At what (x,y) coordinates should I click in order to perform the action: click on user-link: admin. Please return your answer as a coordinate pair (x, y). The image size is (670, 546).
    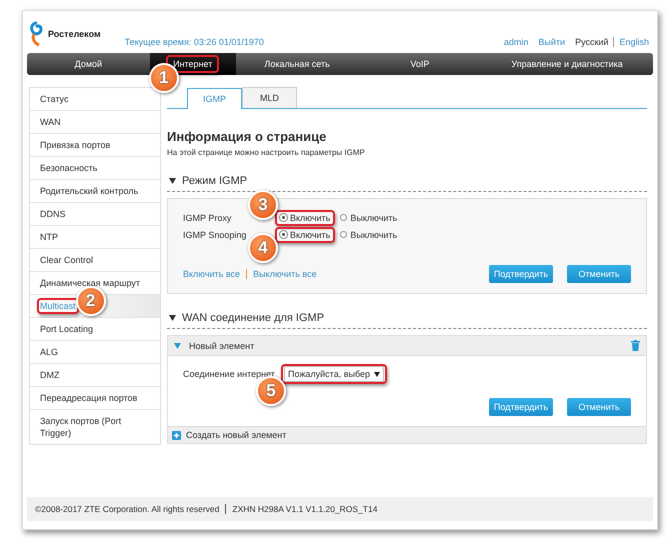
    Looking at the image, I should click on (516, 42).